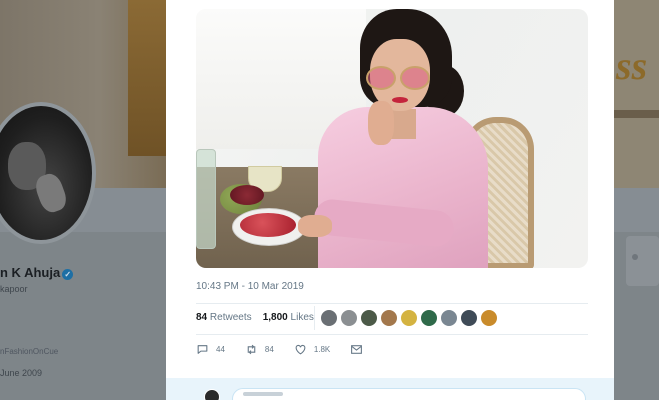 The width and height of the screenshot is (659, 400). Describe the element at coordinates (21, 373) in the screenshot. I see `profile-joined-date: June 2009` at that location.